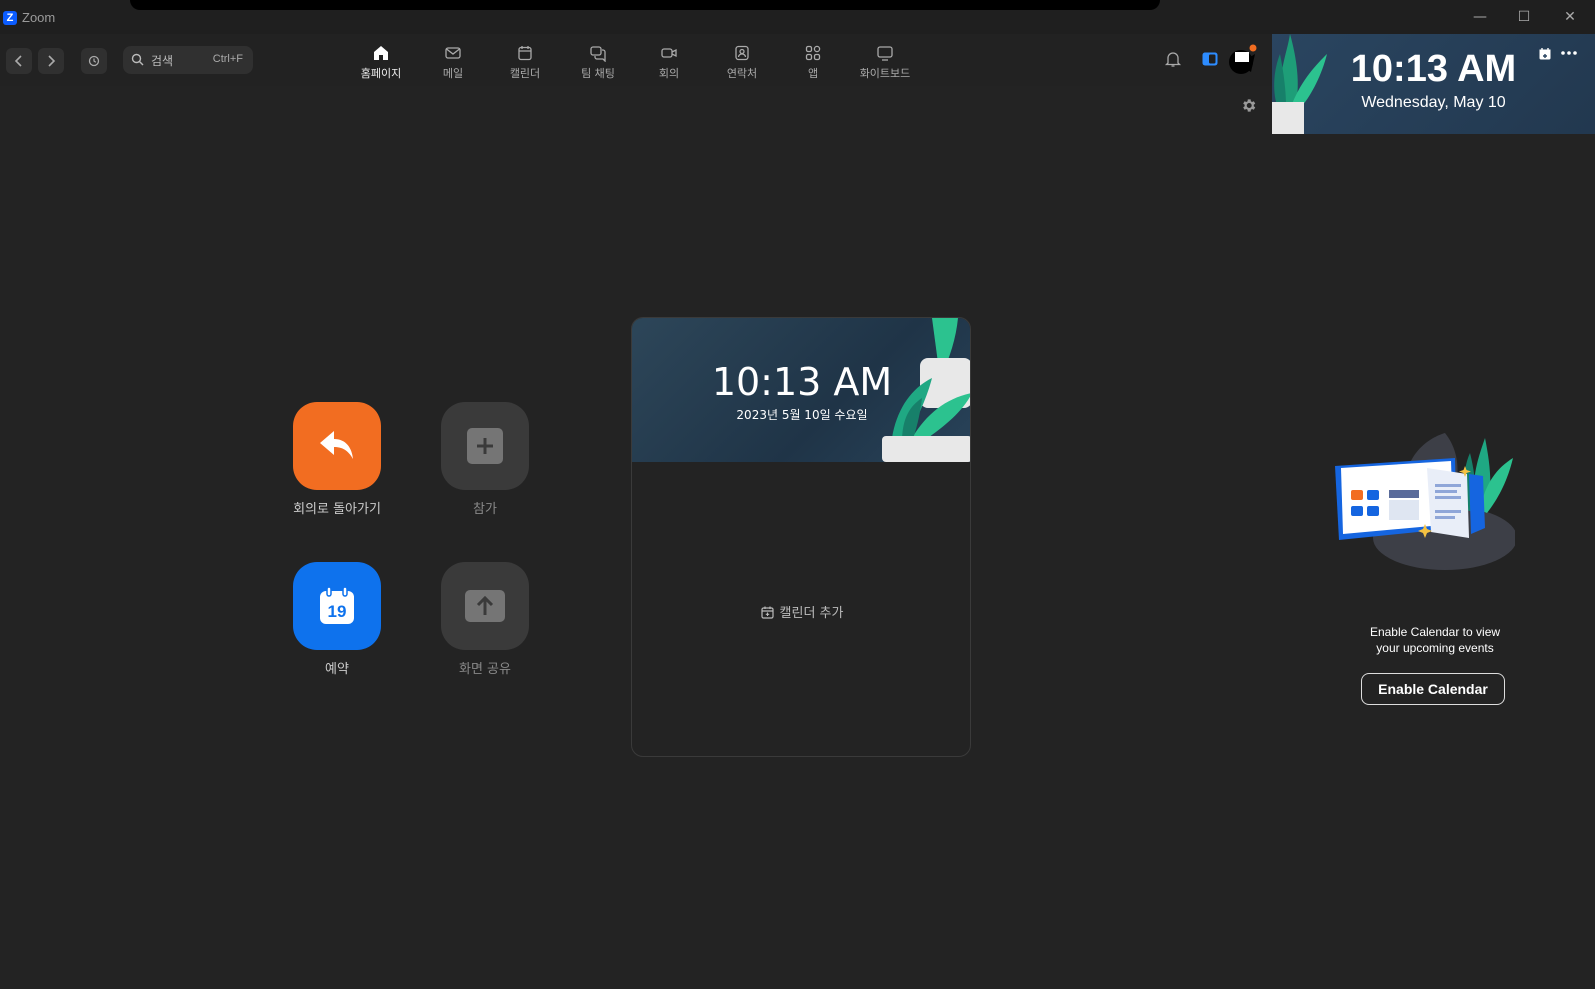 The image size is (1595, 989). I want to click on side-panel-toggle-icon, so click(1210, 59).